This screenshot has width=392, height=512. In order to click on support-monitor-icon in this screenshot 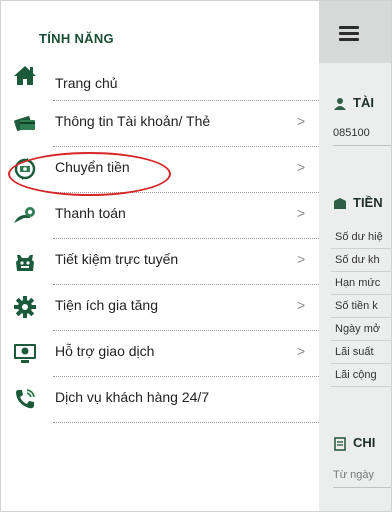, I will do `click(25, 353)`.